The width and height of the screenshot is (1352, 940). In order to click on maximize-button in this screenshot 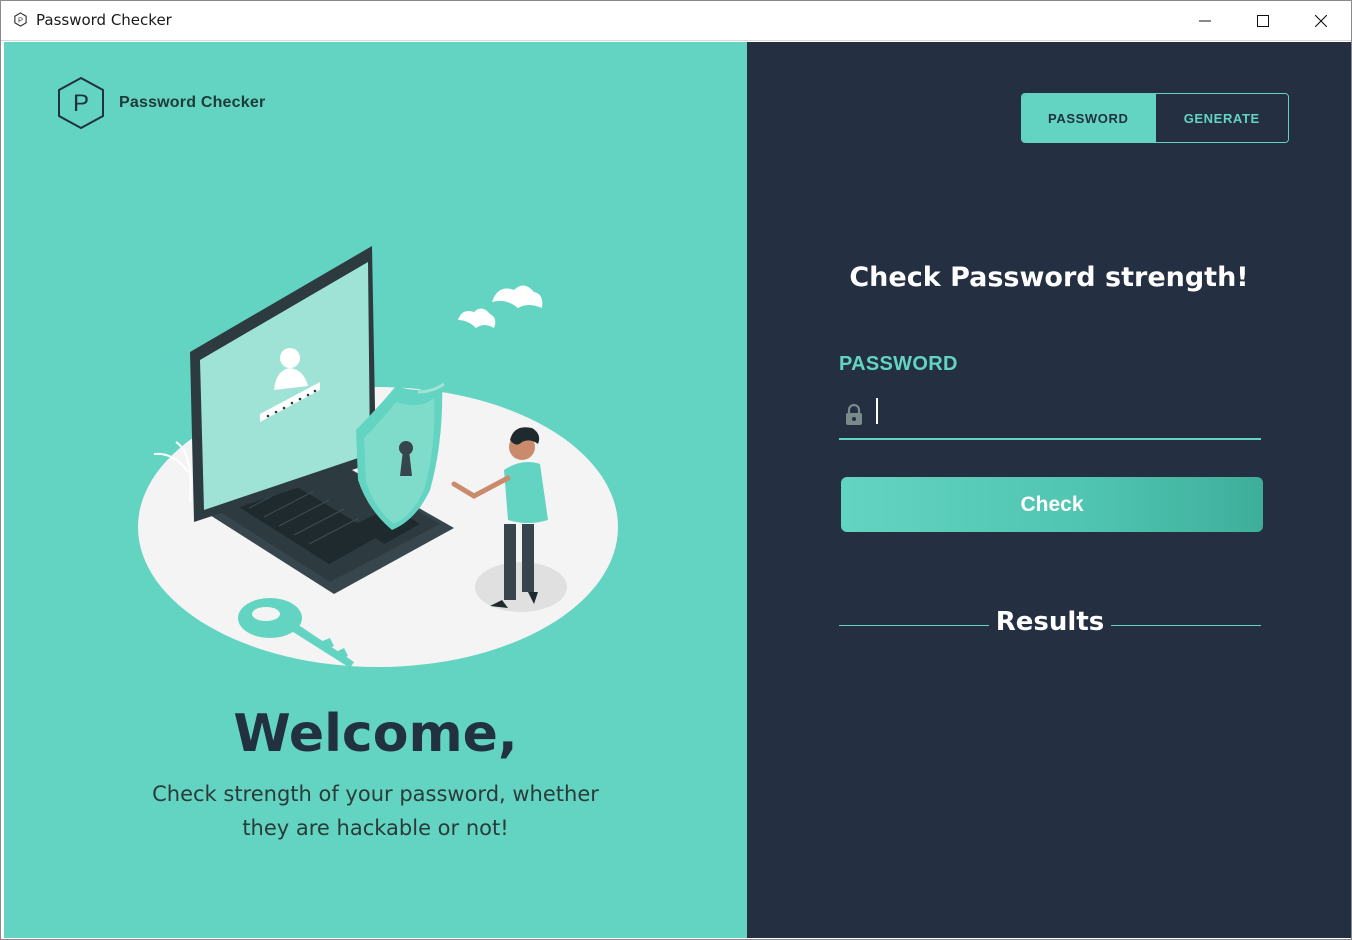, I will do `click(1263, 20)`.